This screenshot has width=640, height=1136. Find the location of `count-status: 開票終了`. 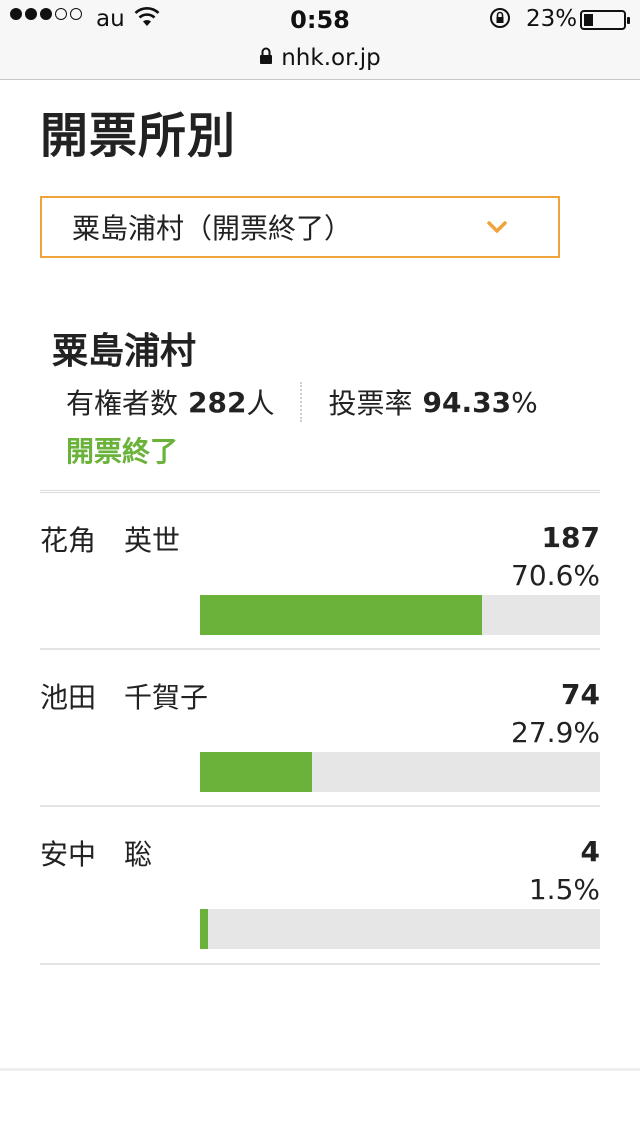

count-status: 開票終了 is located at coordinates (122, 451).